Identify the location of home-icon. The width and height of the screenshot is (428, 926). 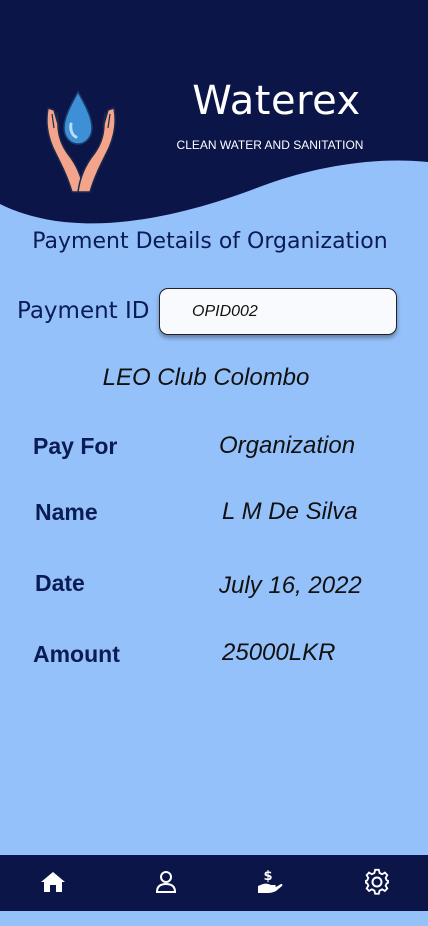
(53, 882).